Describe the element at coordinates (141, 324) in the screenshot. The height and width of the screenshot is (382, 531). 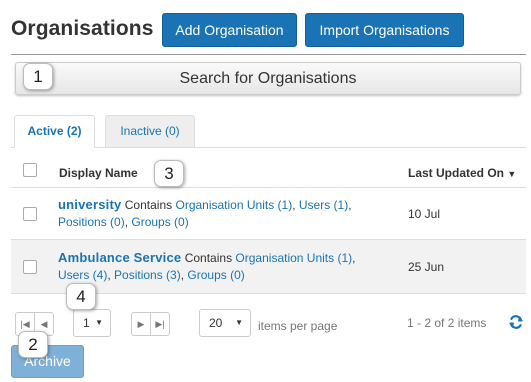
I see `next-page-icon: ▶` at that location.